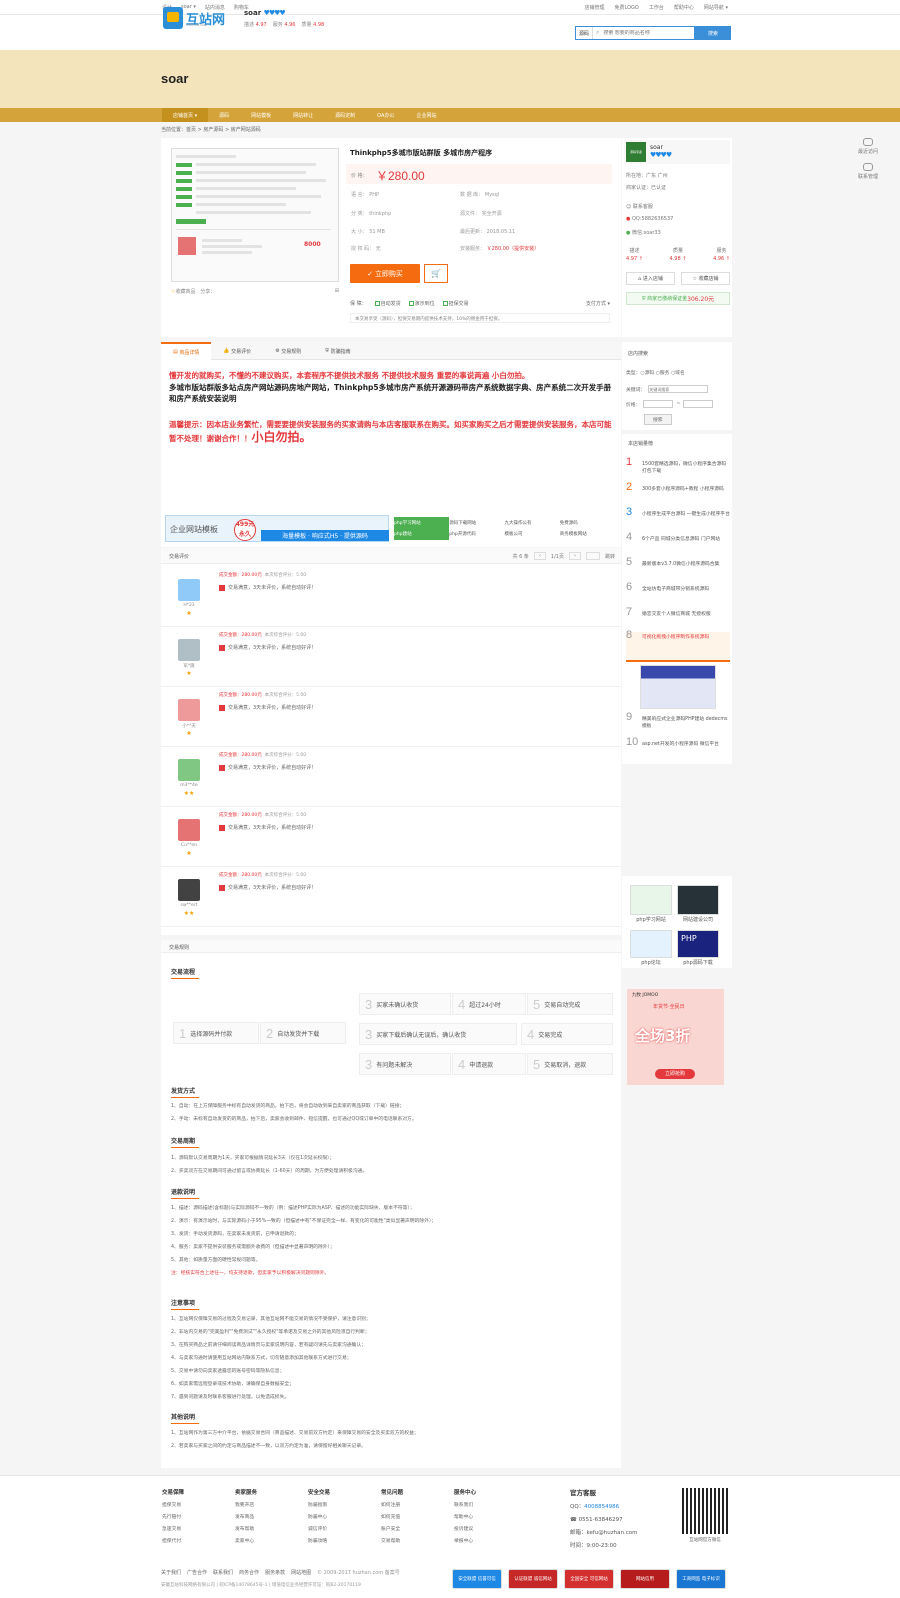 The width and height of the screenshot is (900, 1598). What do you see at coordinates (385, 273) in the screenshot?
I see `buy-now-button: ✓ 立即购买` at bounding box center [385, 273].